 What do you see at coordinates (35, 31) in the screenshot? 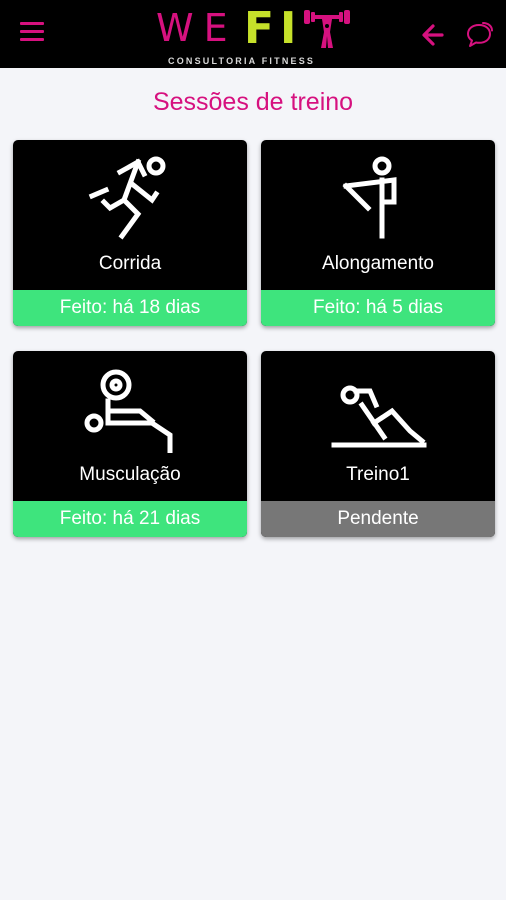
I see `menu-icon` at bounding box center [35, 31].